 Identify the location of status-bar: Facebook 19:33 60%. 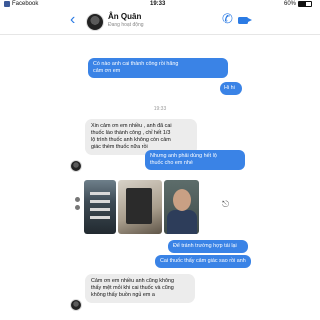
(160, 4).